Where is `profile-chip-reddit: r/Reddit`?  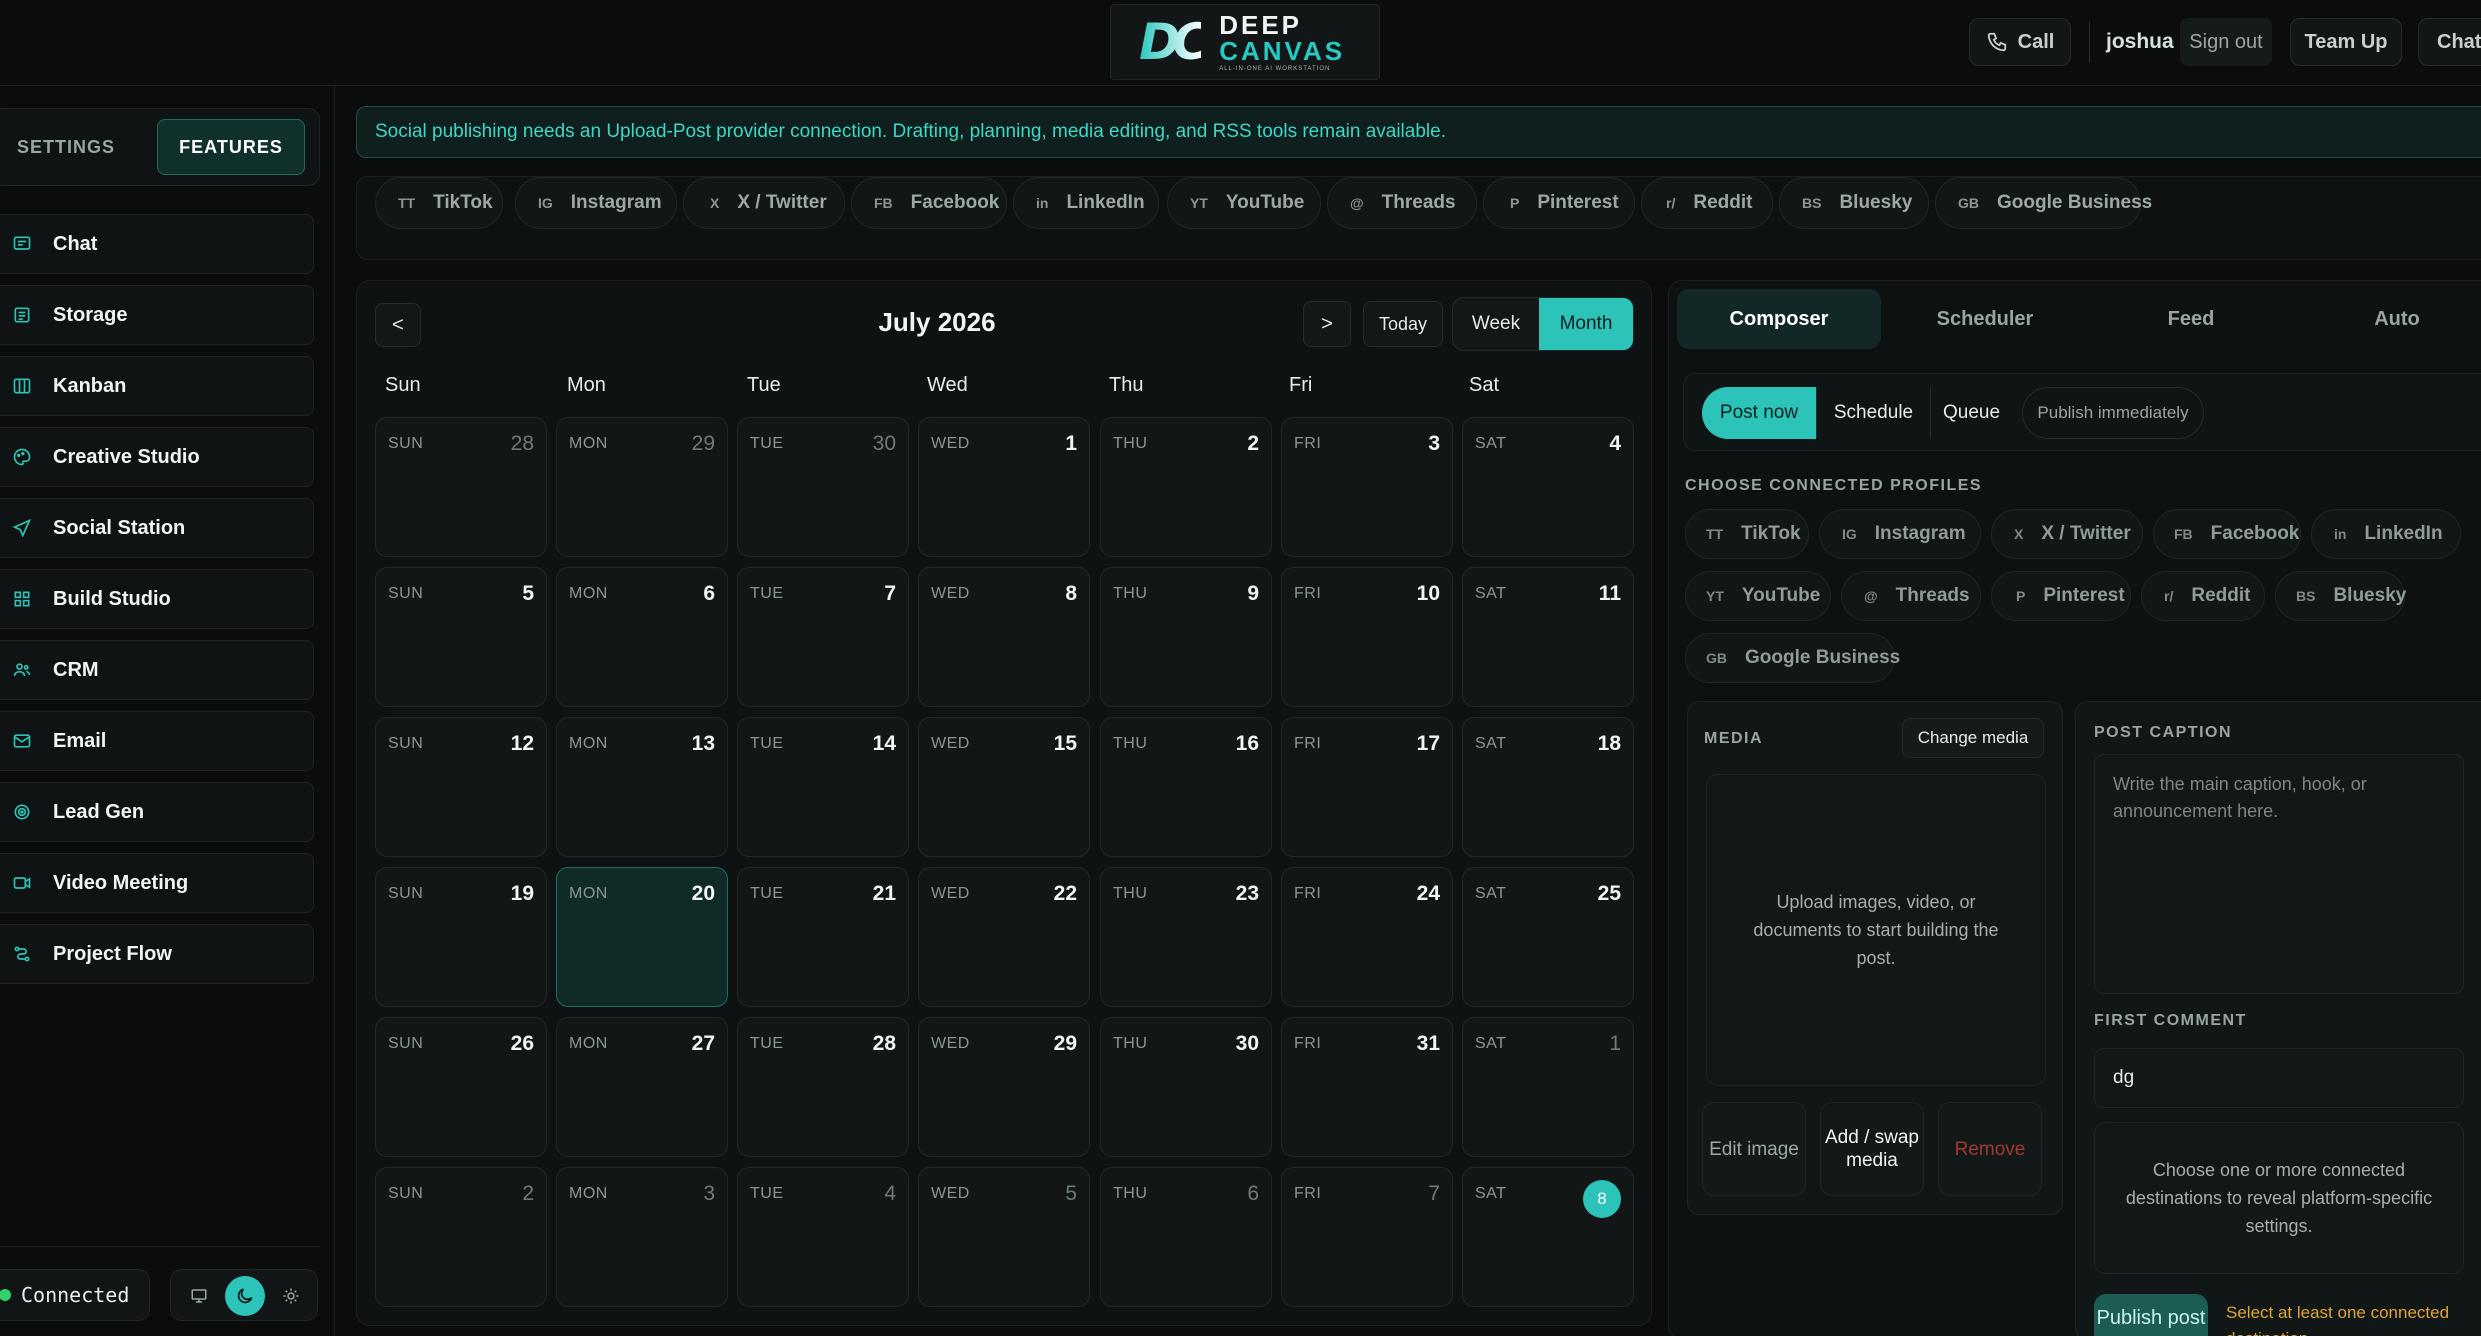 profile-chip-reddit: r/Reddit is located at coordinates (2203, 596).